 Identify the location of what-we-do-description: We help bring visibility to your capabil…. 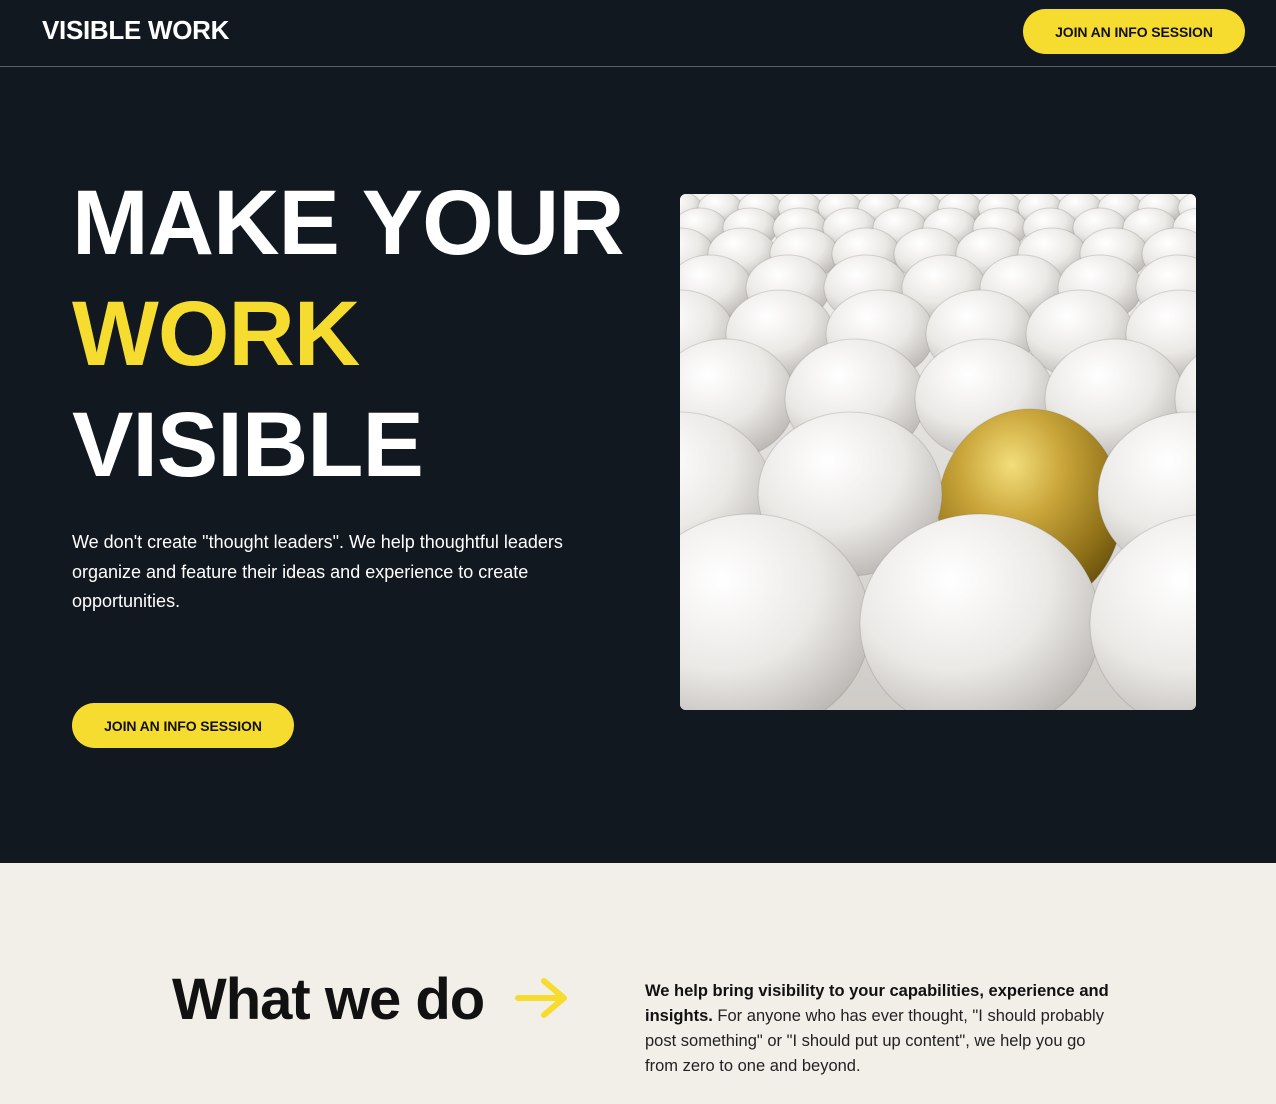
(880, 1029).